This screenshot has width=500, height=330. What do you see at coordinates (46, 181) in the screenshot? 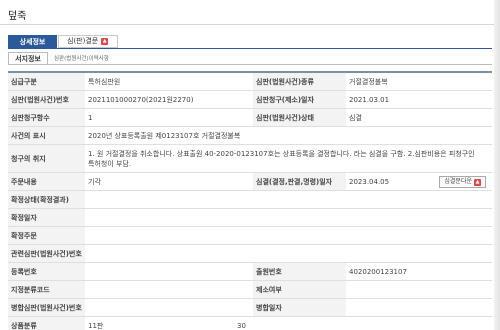
I see `label-order-content: 주문내용` at bounding box center [46, 181].